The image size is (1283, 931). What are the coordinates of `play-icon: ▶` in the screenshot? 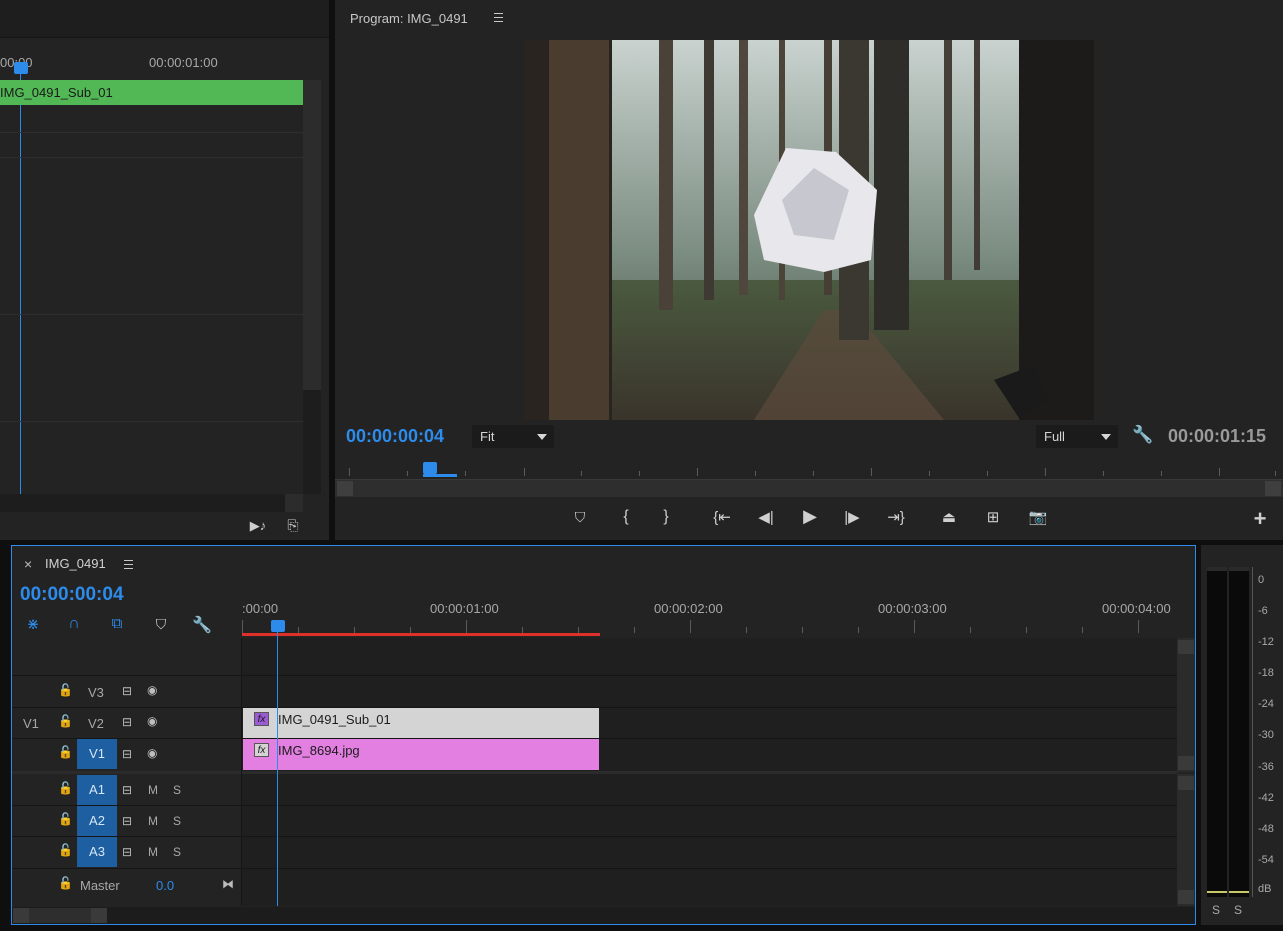 It's located at (810, 516).